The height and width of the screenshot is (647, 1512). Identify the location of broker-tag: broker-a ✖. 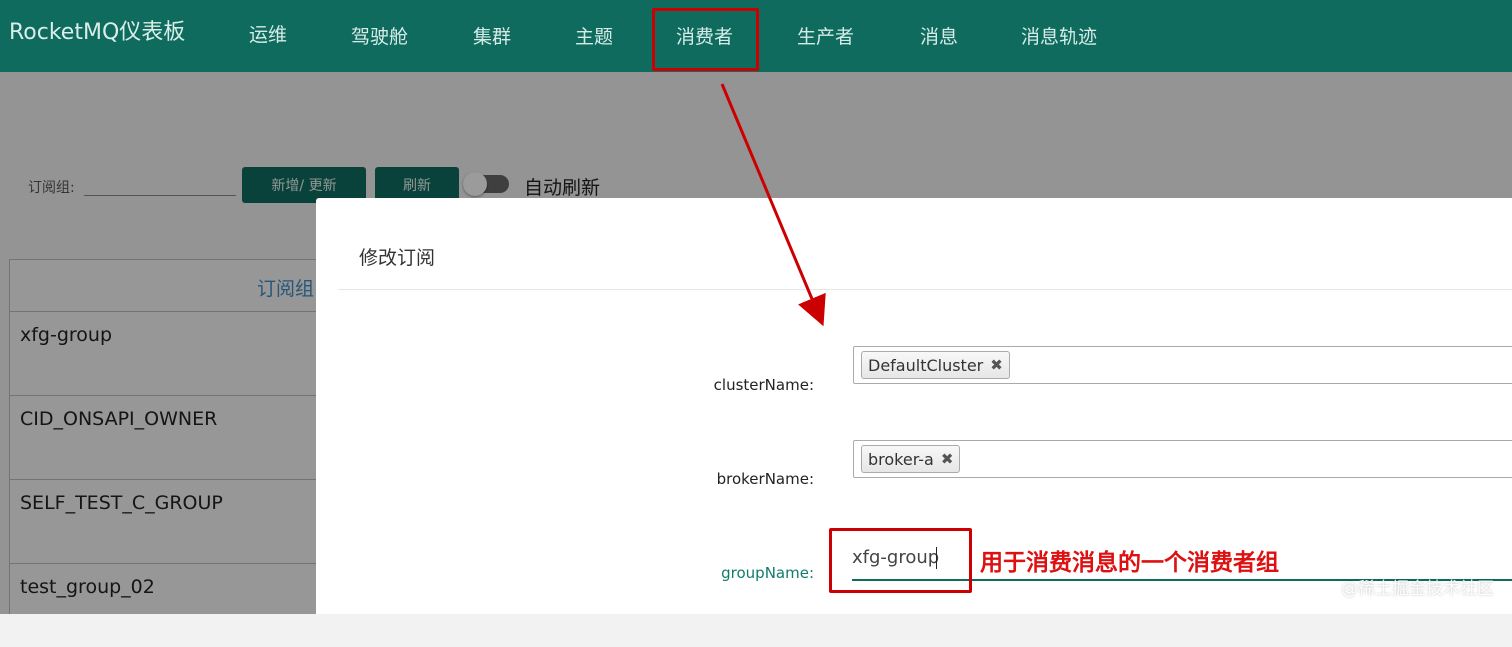
(911, 459).